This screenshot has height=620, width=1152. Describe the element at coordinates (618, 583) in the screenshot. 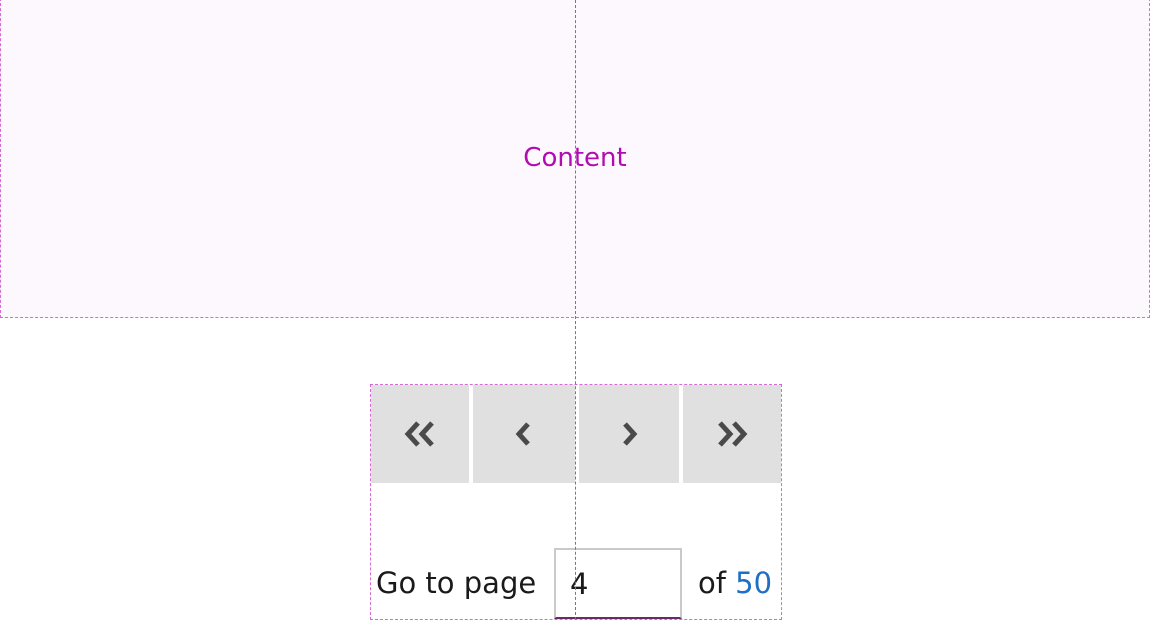

I see `page-number-input` at that location.